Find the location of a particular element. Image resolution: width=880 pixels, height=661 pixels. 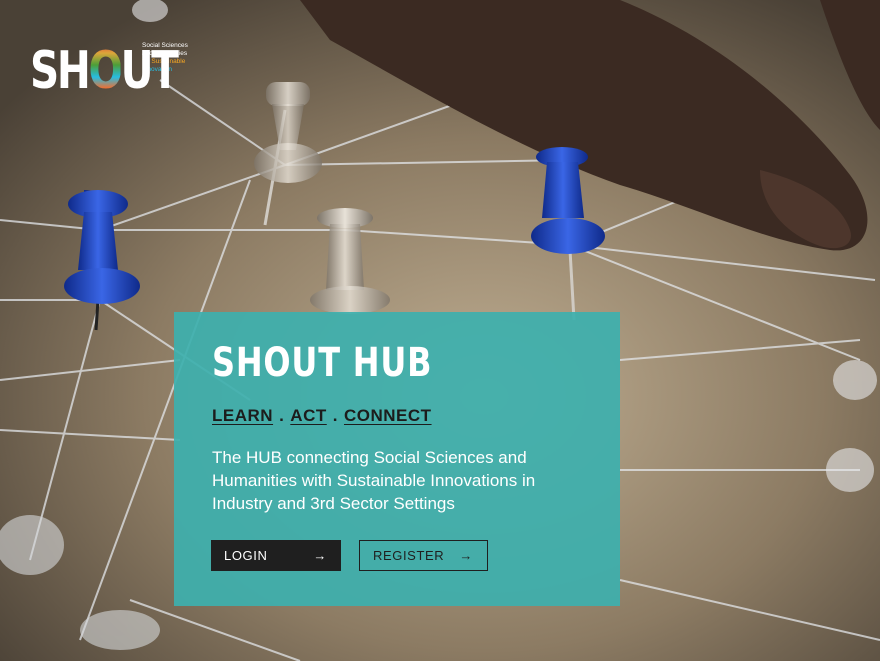

learn-link: LEARN is located at coordinates (242, 415).